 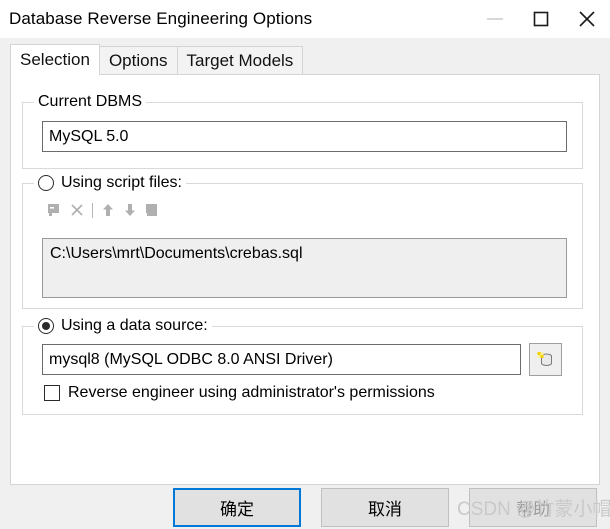 I want to click on close-button, so click(x=587, y=19).